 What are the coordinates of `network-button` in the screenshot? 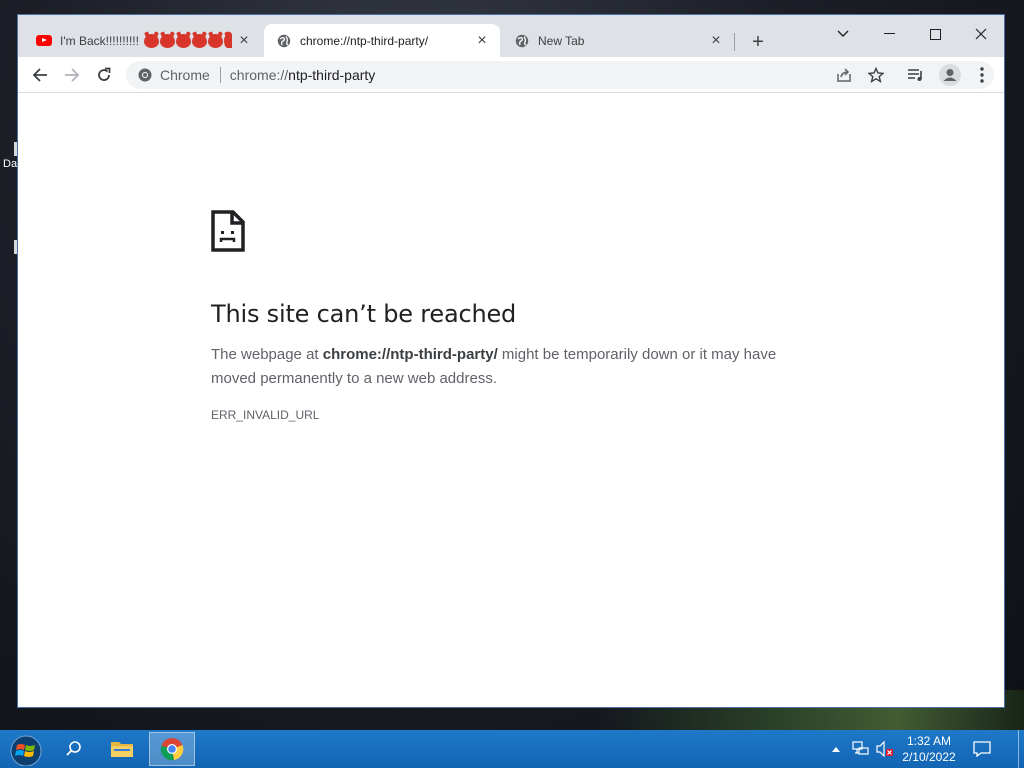 It's located at (861, 749).